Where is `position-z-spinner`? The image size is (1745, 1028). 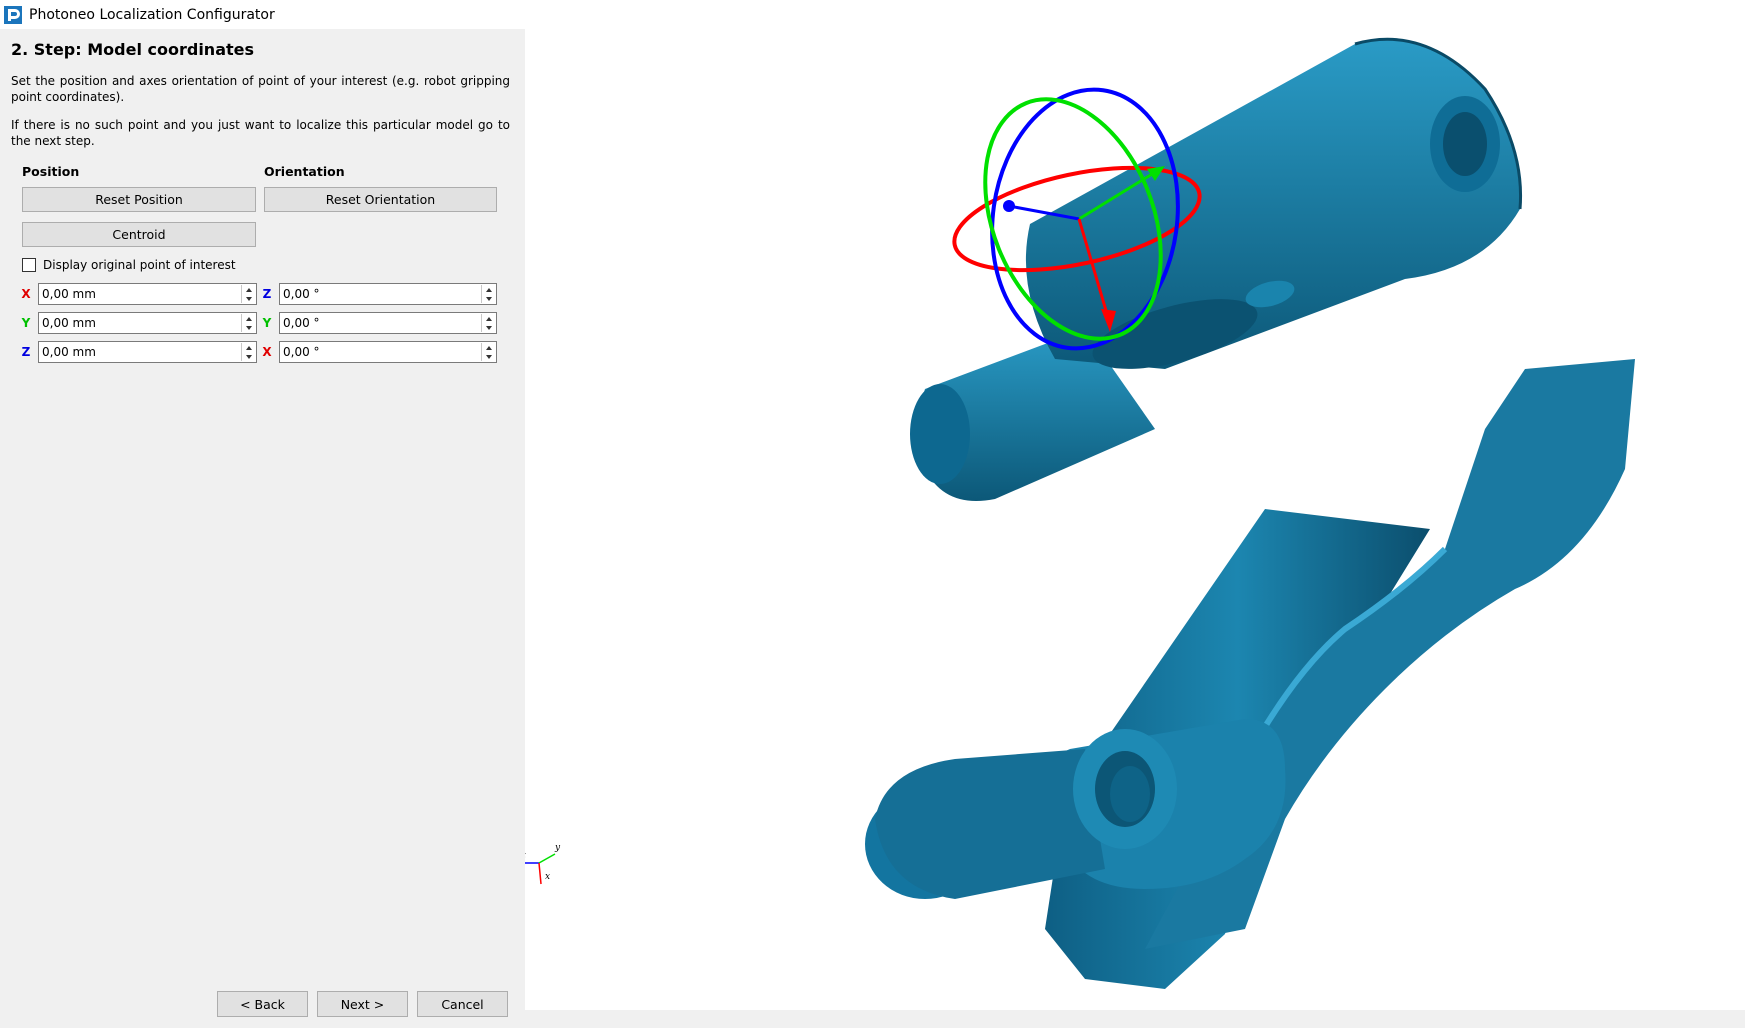
position-z-spinner is located at coordinates (248, 352).